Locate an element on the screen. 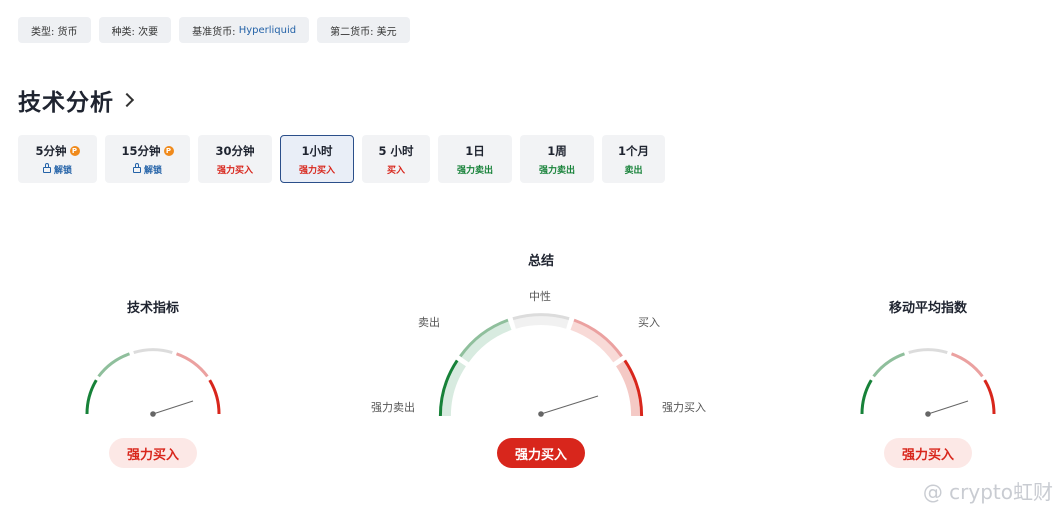 This screenshot has width=1059, height=514. gauge-strong-sell-band is located at coordinates (454, 389).